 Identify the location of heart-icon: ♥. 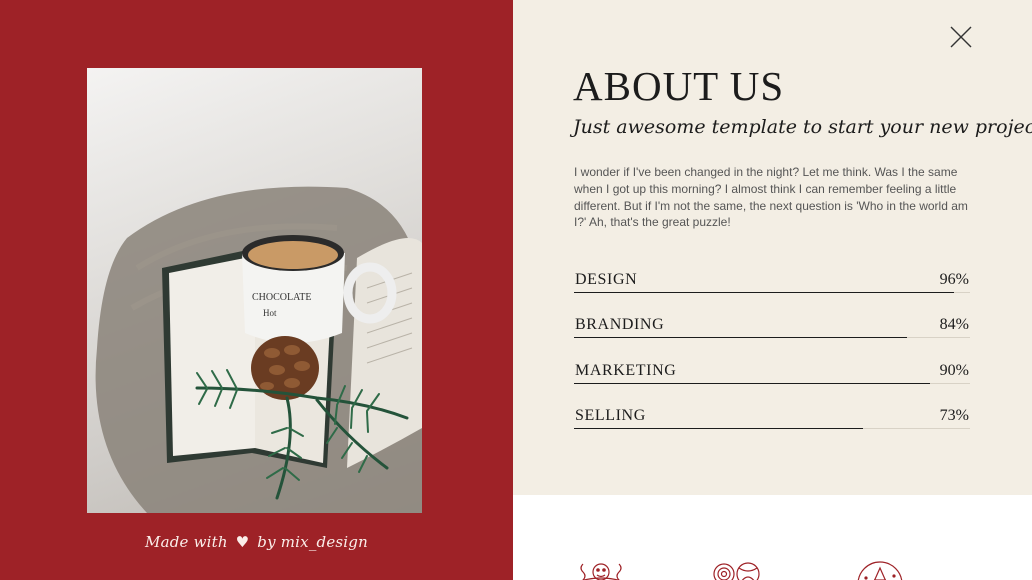
(242, 542).